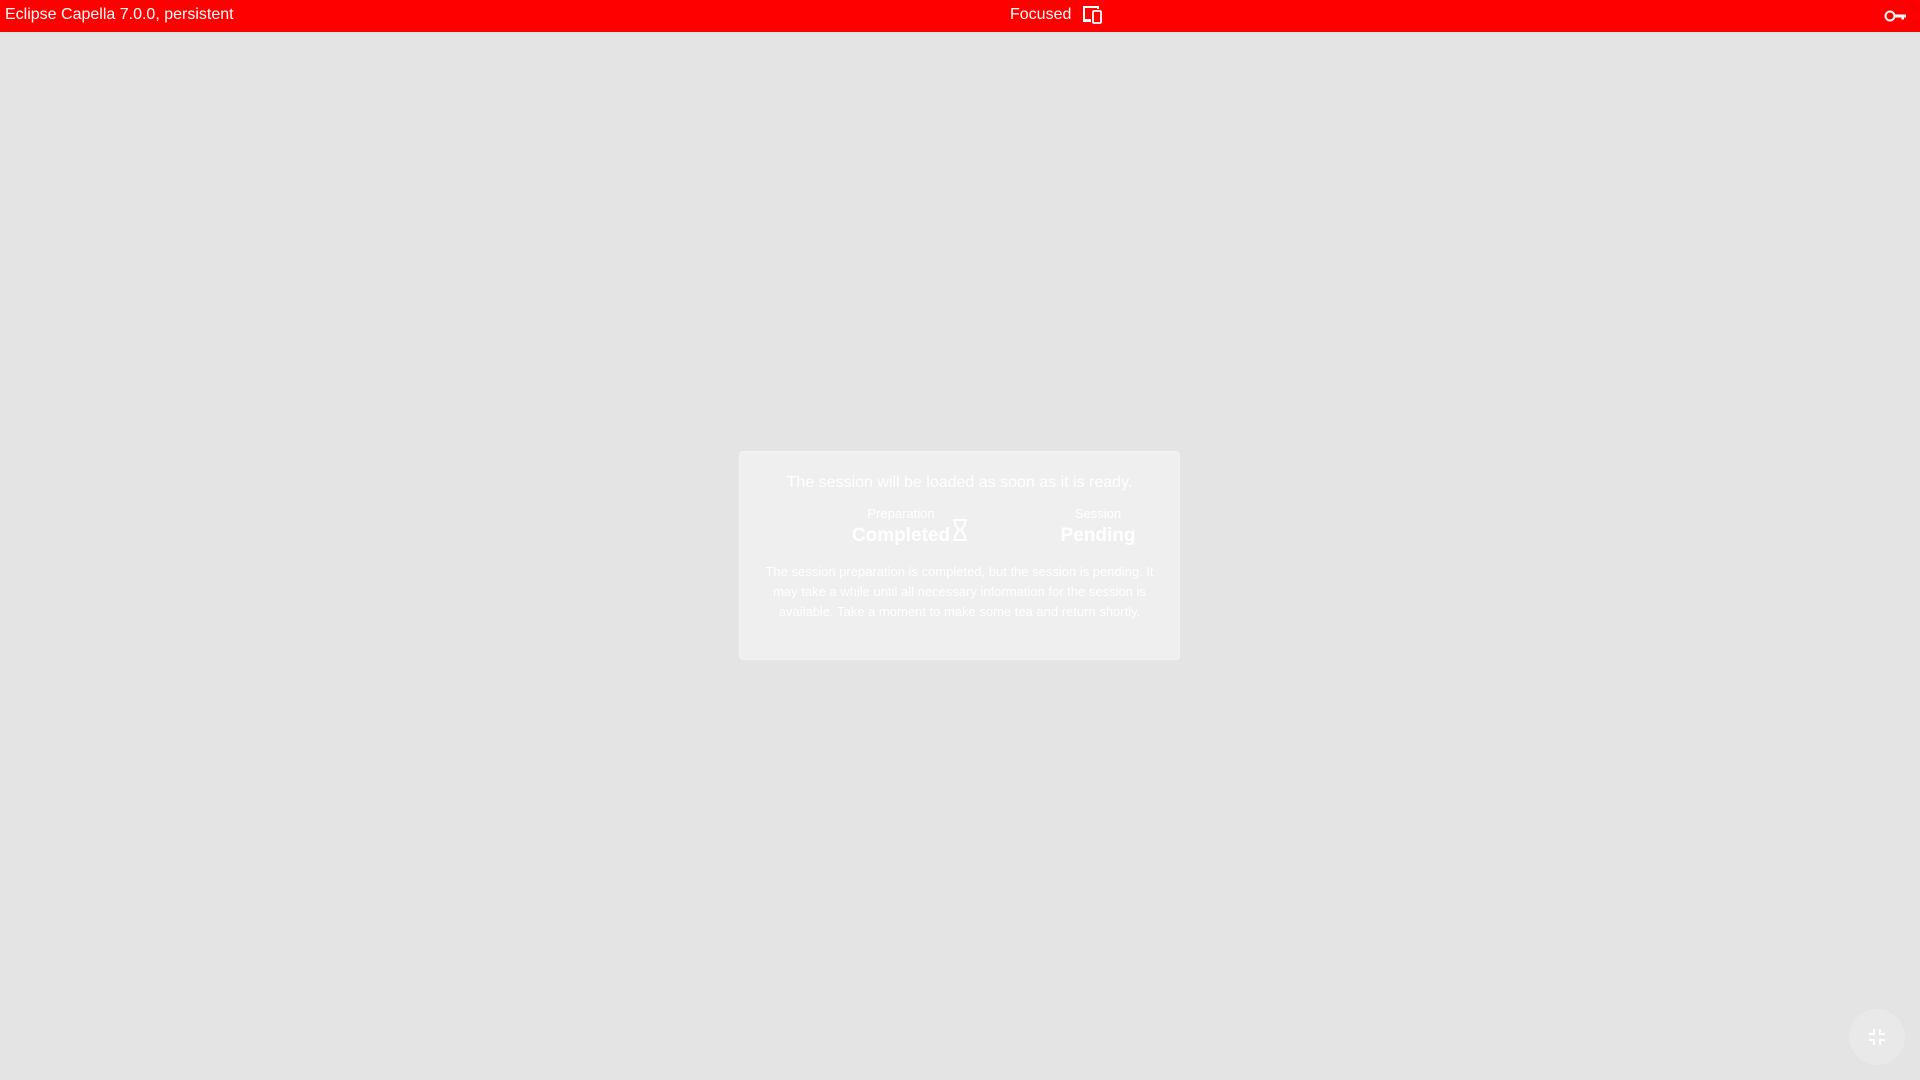 The image size is (1920, 1080). I want to click on focus-mode-toggle: Focused, so click(1056, 15).